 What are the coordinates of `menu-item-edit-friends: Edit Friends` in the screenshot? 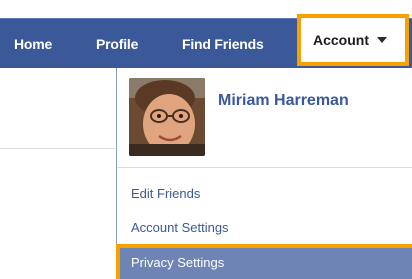 It's located at (165, 193).